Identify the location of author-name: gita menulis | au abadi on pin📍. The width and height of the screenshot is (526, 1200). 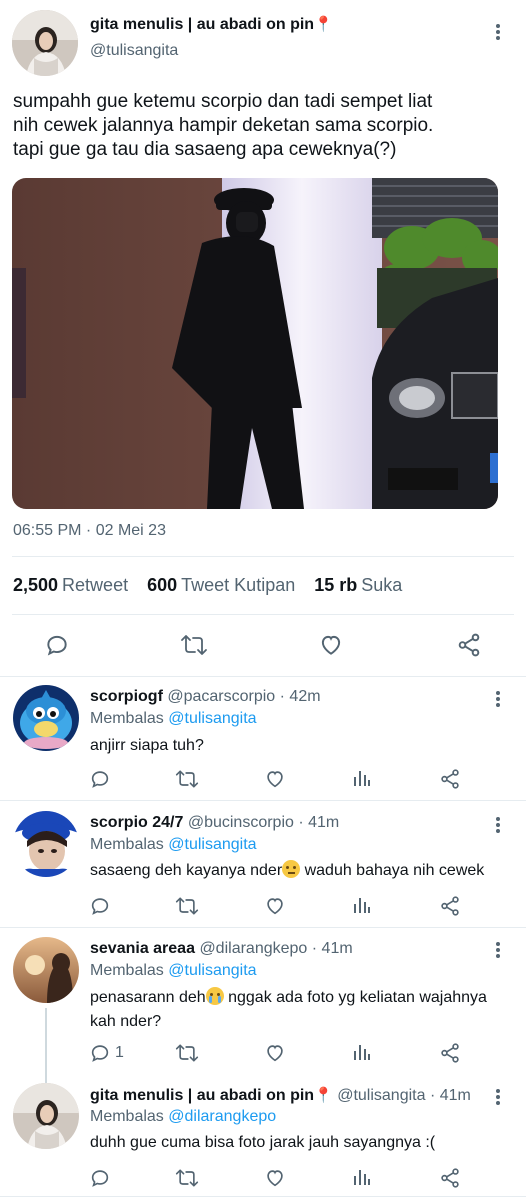
(211, 24).